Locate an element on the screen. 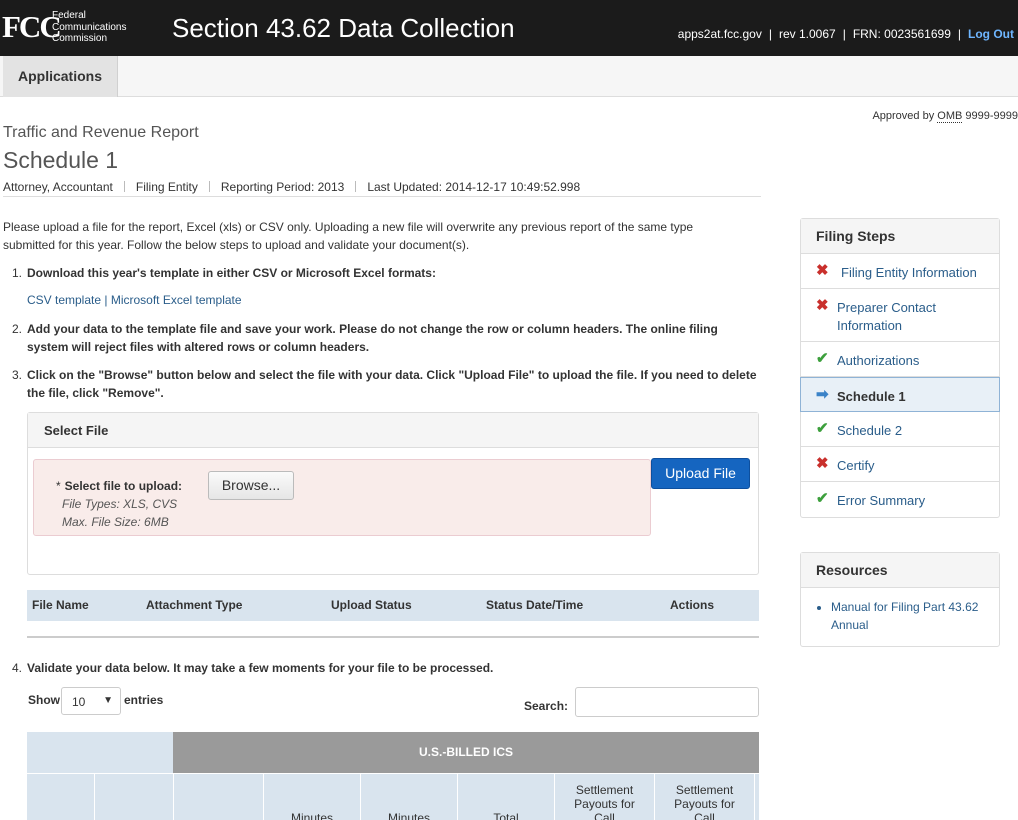 The width and height of the screenshot is (1018, 820). filing-step-label: Certify is located at coordinates (856, 465).